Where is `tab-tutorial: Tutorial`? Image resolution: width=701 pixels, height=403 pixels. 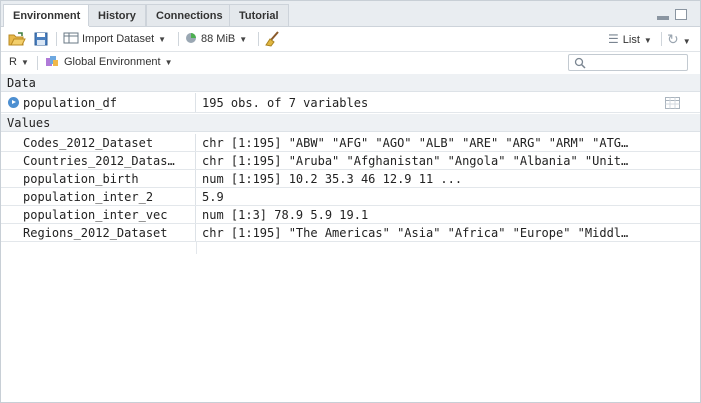 tab-tutorial: Tutorial is located at coordinates (259, 15).